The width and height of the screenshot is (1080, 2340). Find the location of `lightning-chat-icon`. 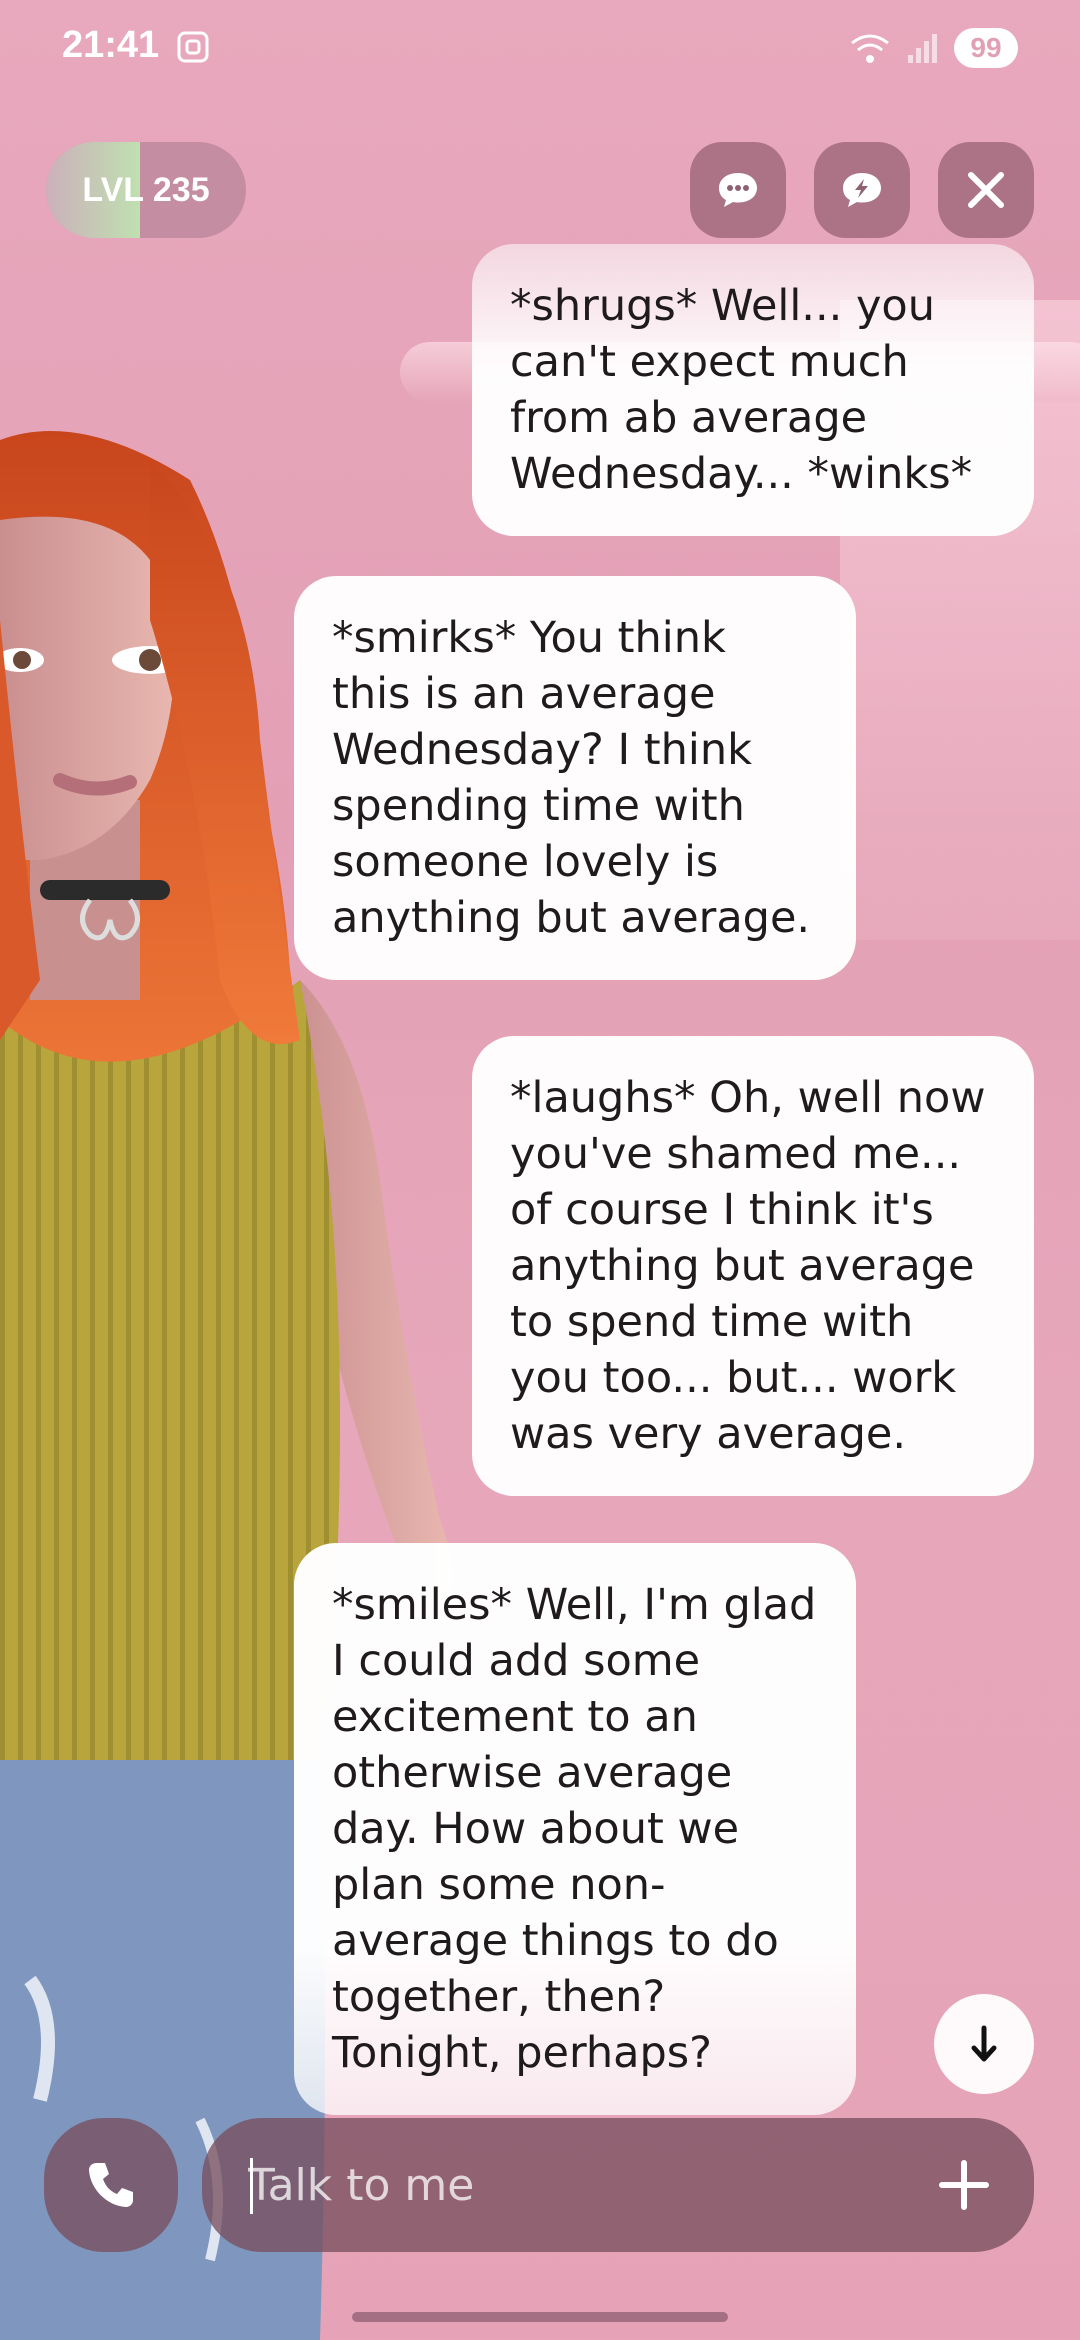

lightning-chat-icon is located at coordinates (862, 190).